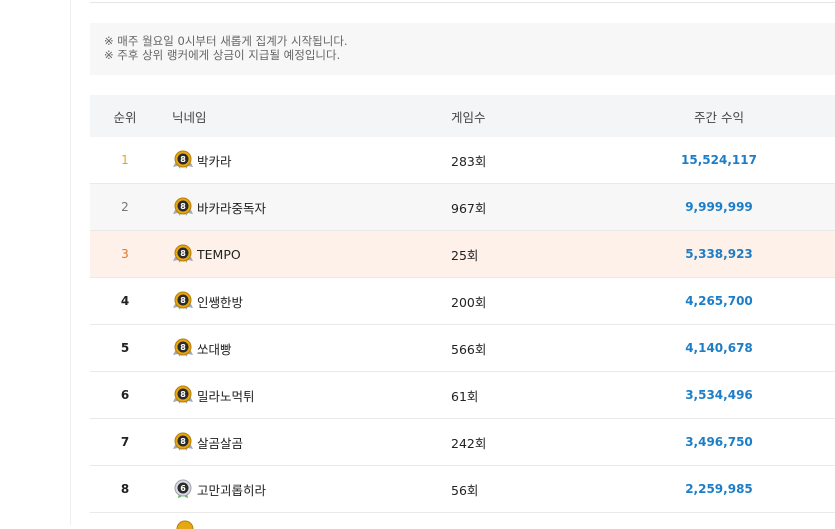  I want to click on games-cell: 200회, so click(469, 302).